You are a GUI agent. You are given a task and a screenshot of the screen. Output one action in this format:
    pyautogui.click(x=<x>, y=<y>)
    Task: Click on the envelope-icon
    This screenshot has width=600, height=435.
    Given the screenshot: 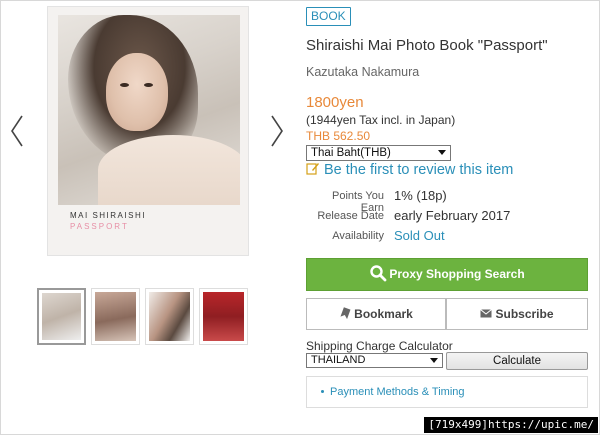 What is the action you would take?
    pyautogui.click(x=486, y=313)
    